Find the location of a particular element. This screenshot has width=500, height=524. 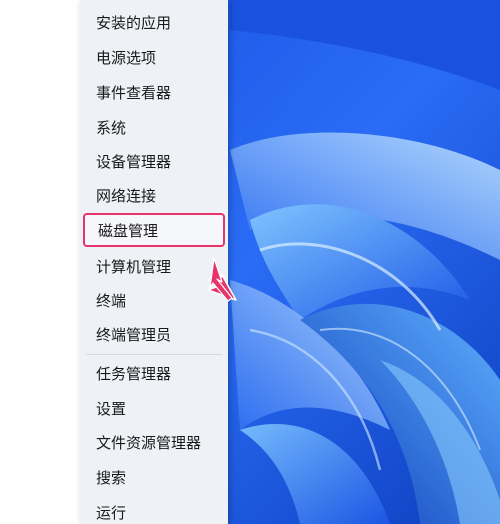

menu-item-label: 安装的应用 is located at coordinates (134, 22).